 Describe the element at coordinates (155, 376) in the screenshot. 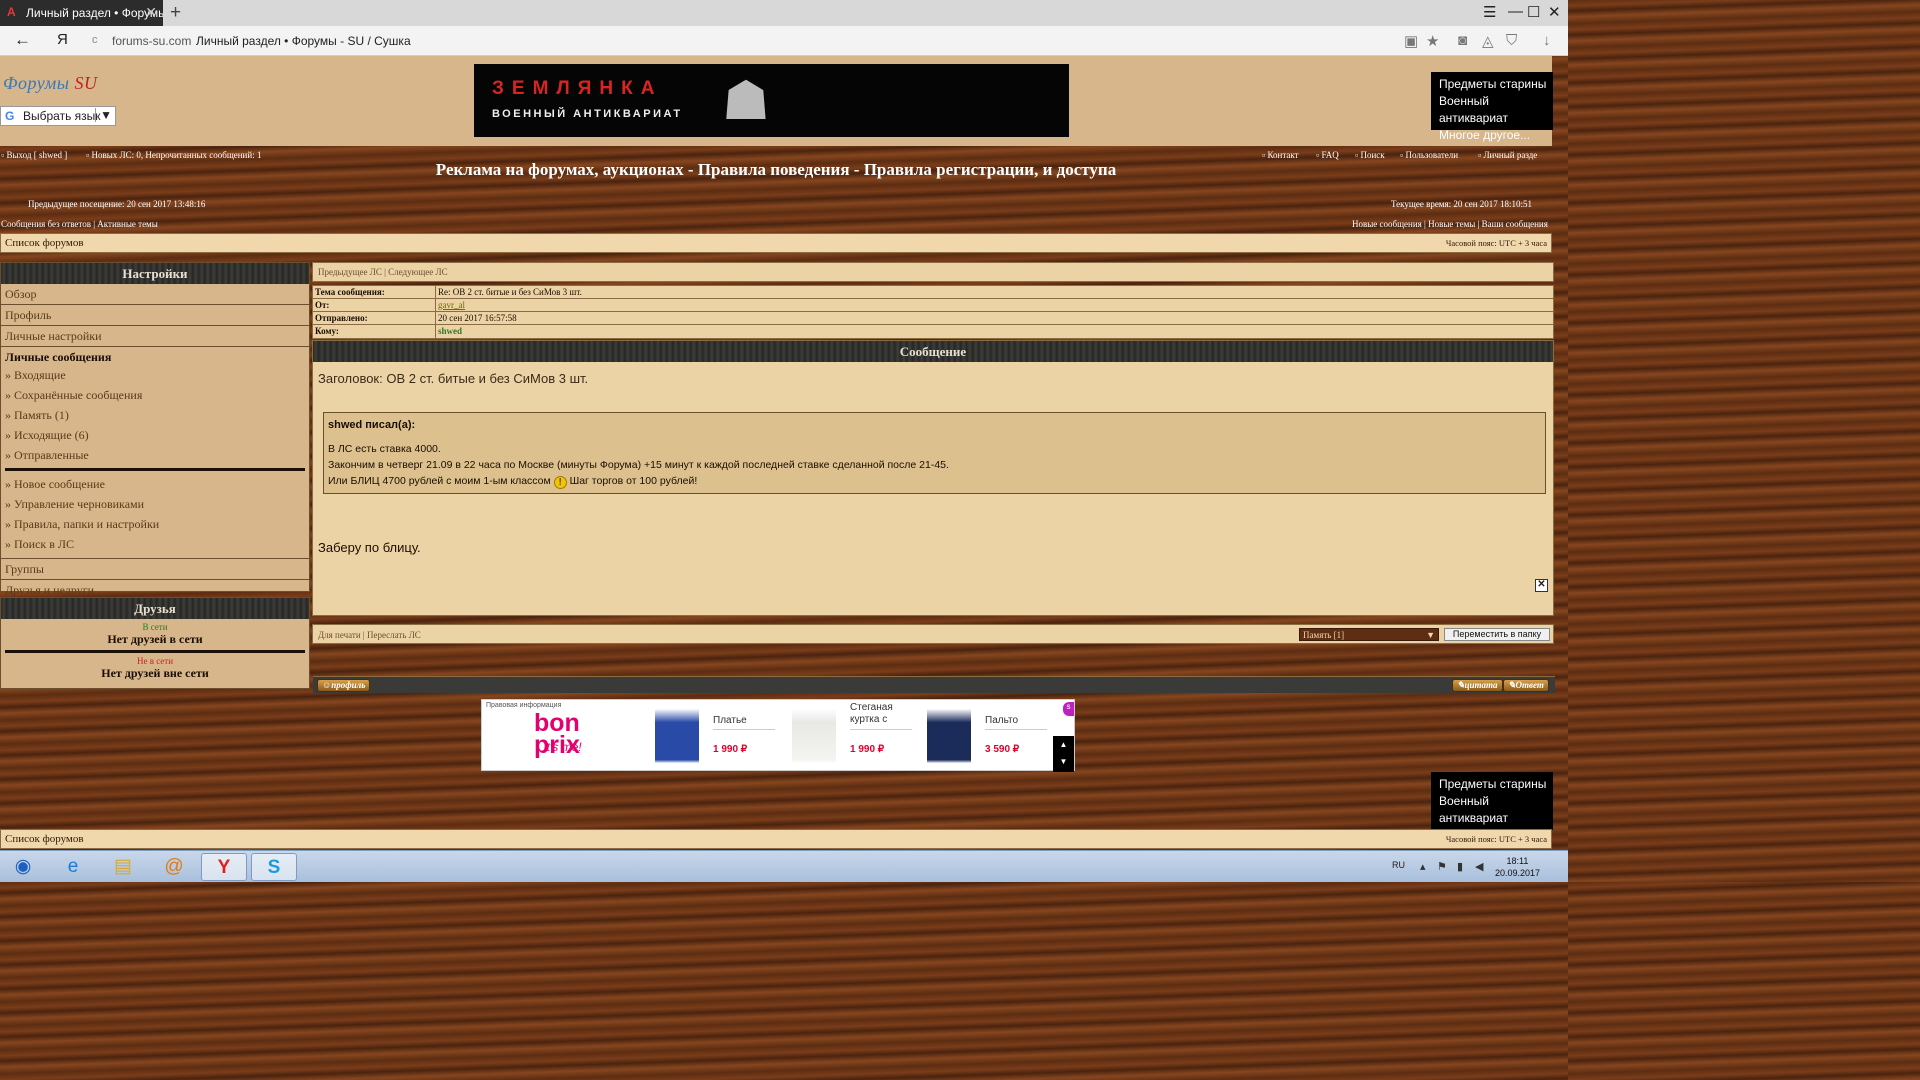

I see `pm-inbox: » Входящие` at that location.